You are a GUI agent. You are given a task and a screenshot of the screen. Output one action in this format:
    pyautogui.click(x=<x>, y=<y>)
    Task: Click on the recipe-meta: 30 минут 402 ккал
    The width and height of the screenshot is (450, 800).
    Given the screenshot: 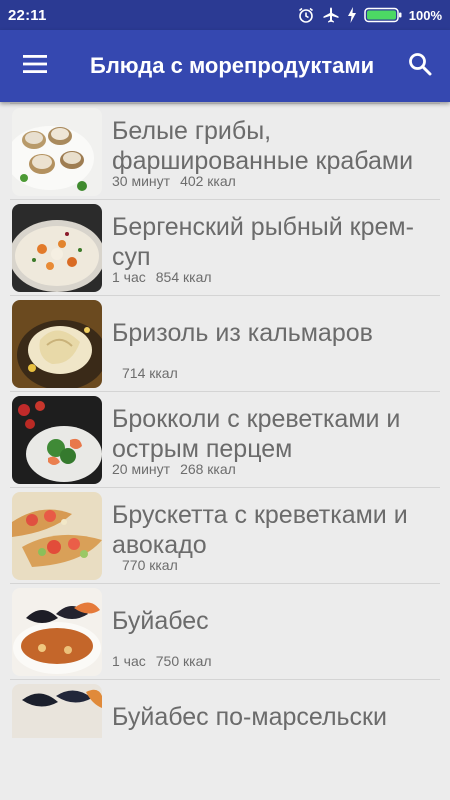 What is the action you would take?
    pyautogui.click(x=174, y=181)
    